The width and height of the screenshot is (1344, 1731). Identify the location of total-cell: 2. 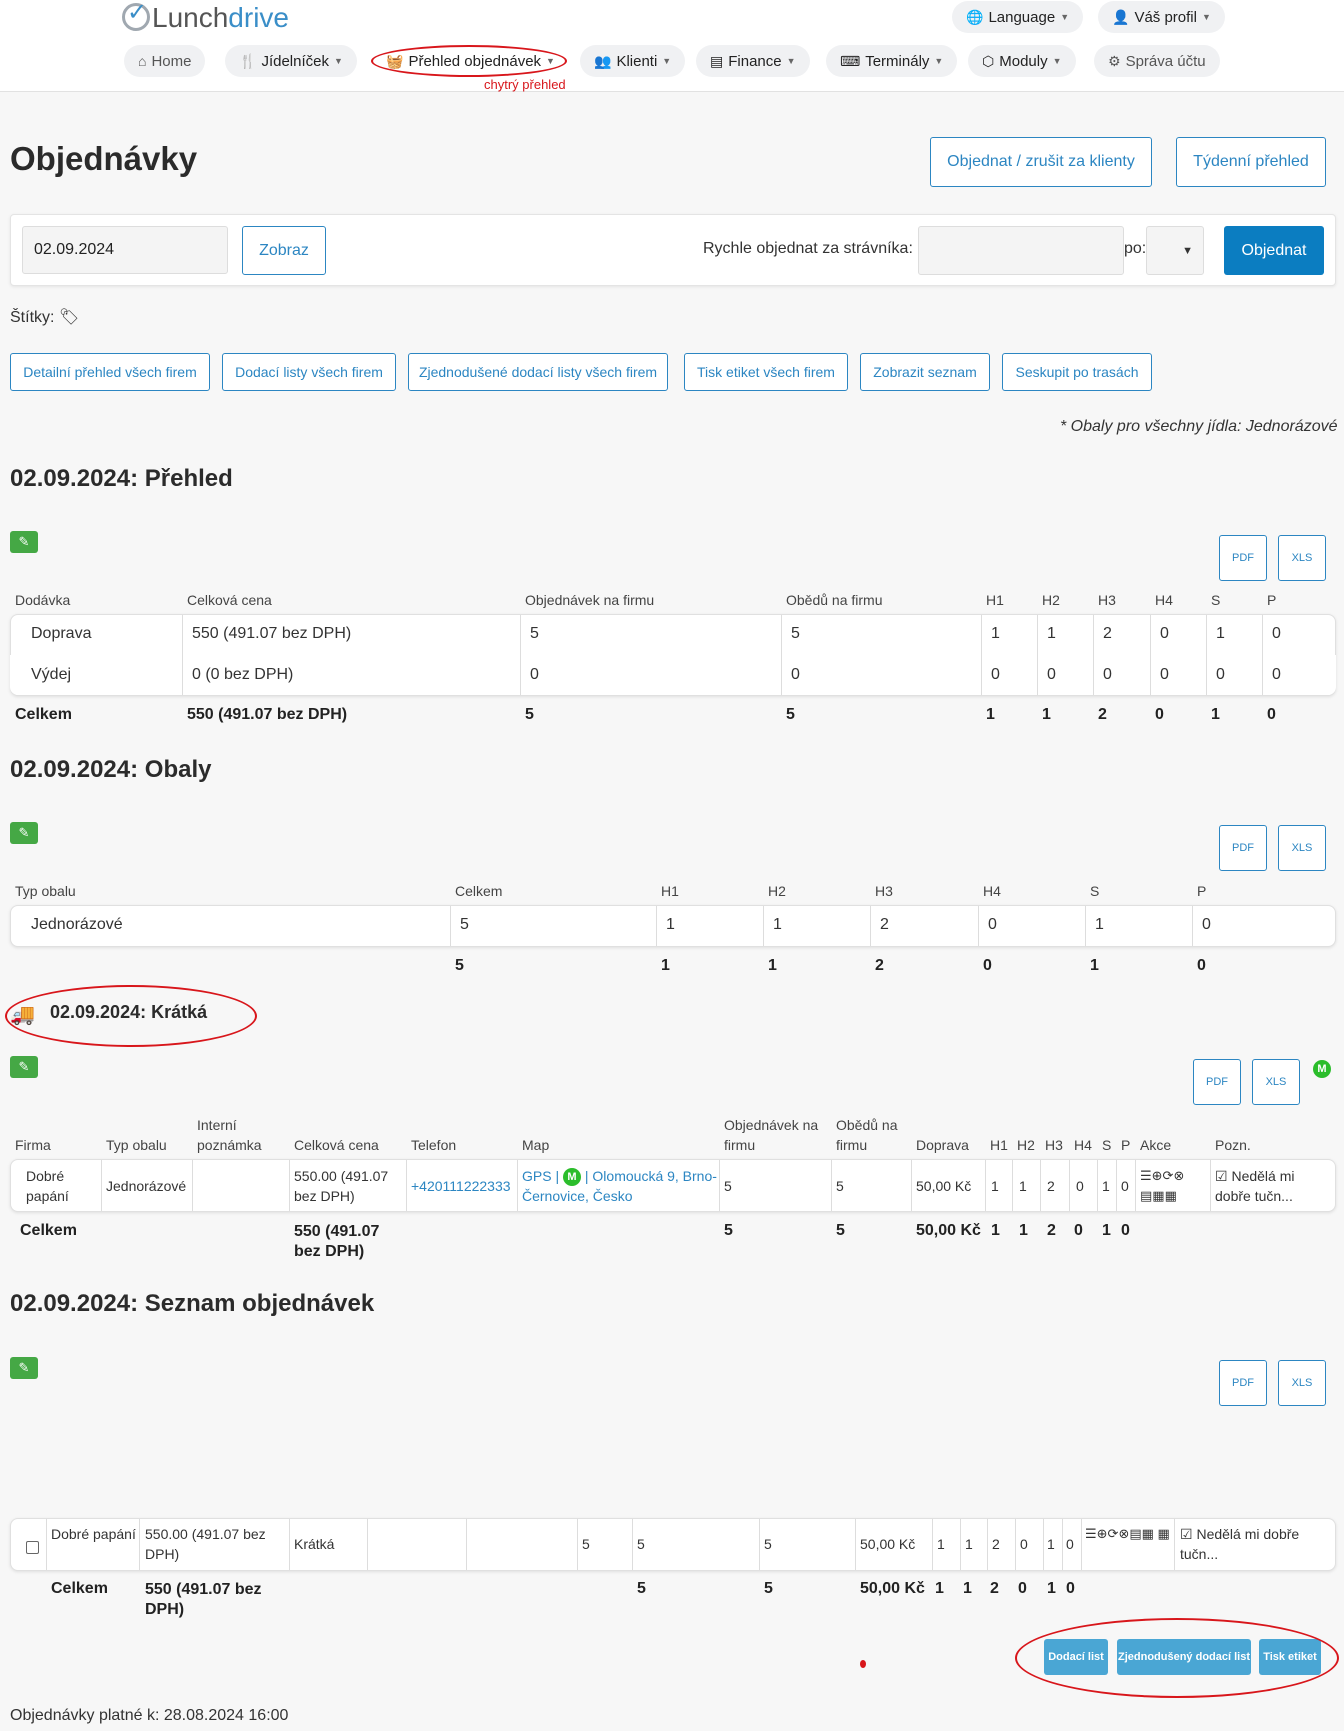
(1102, 714).